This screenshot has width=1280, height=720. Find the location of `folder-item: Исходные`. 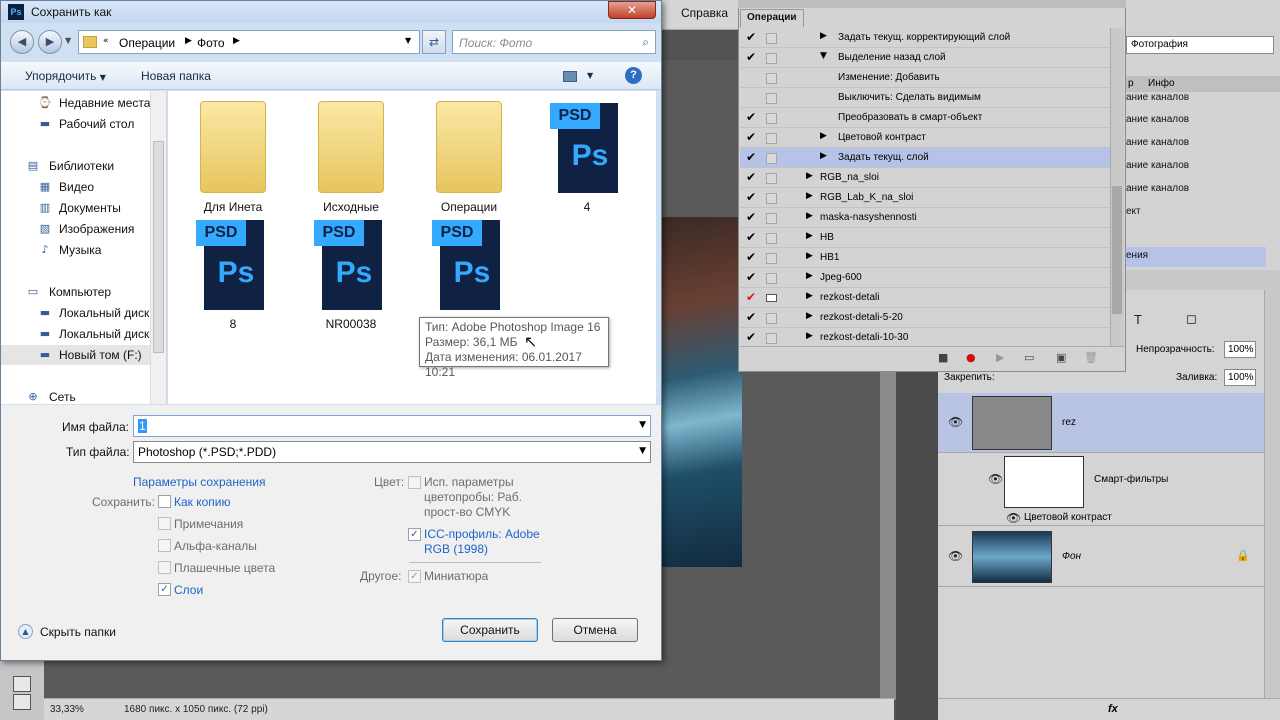

folder-item: Исходные is located at coordinates (351, 154).